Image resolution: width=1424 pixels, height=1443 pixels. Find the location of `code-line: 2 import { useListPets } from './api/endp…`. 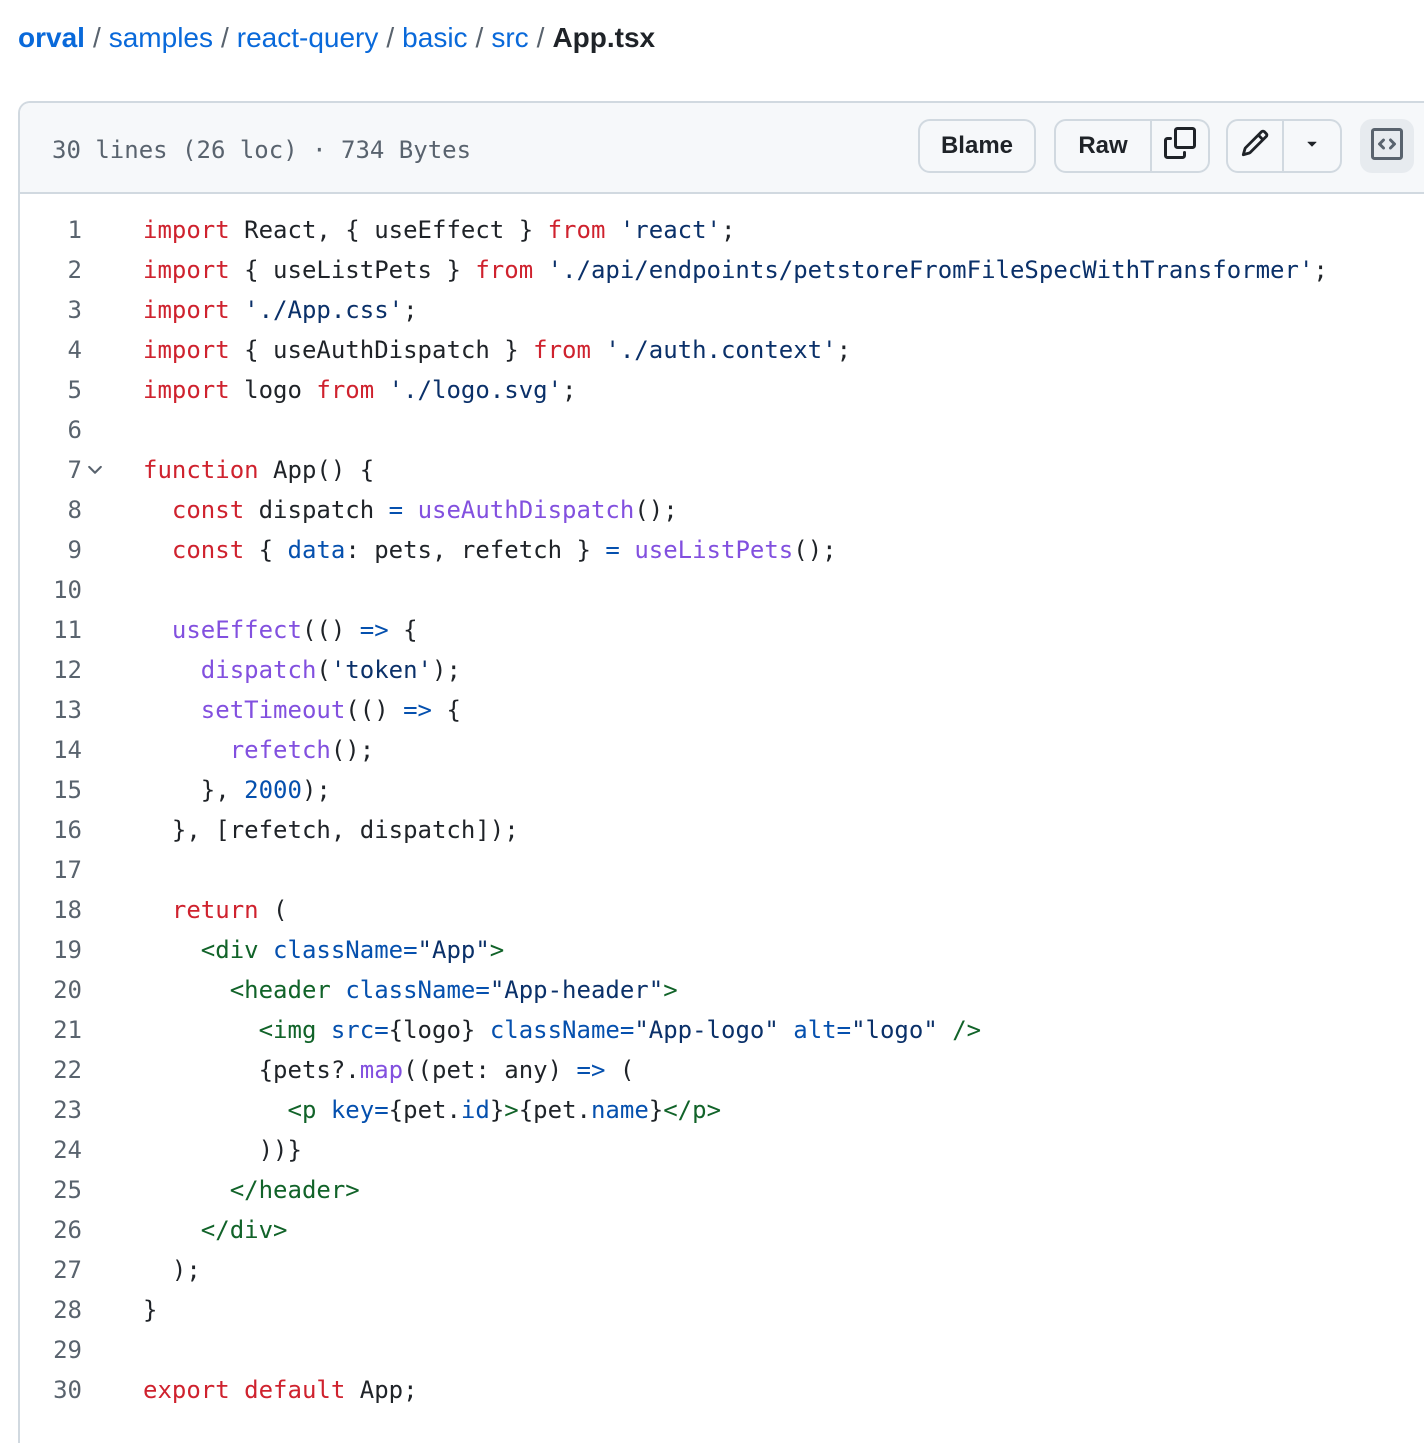

code-line: 2 import { useListPets } from './api/endp… is located at coordinates (722, 270).